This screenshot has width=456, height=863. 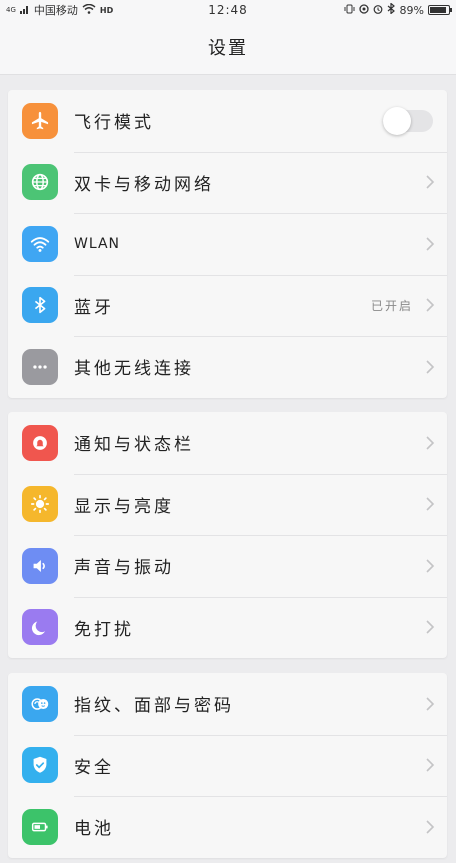 What do you see at coordinates (227, 182) in the screenshot?
I see `settings-row-dual-sim: 双卡与移动网络` at bounding box center [227, 182].